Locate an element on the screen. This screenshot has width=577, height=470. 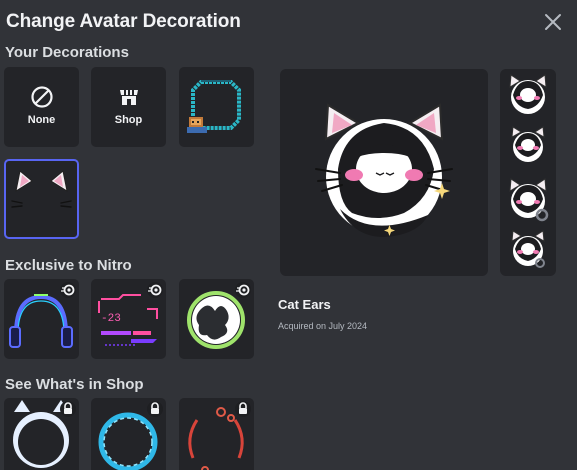
avatar-preview-image is located at coordinates (384, 170).